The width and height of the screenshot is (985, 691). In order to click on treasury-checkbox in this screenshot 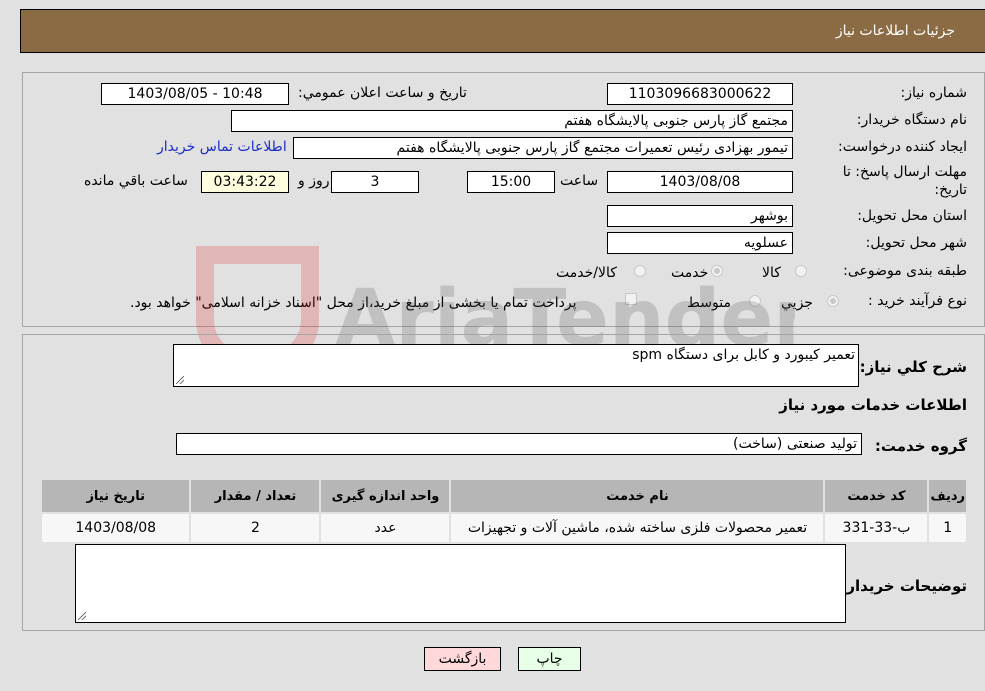, I will do `click(631, 299)`.